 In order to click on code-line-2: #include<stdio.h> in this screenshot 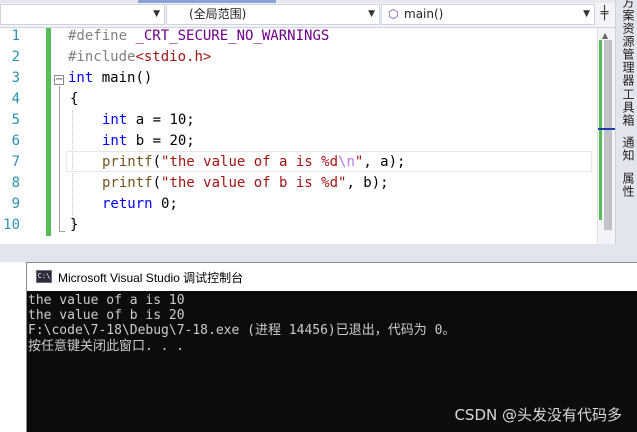, I will do `click(139, 57)`.